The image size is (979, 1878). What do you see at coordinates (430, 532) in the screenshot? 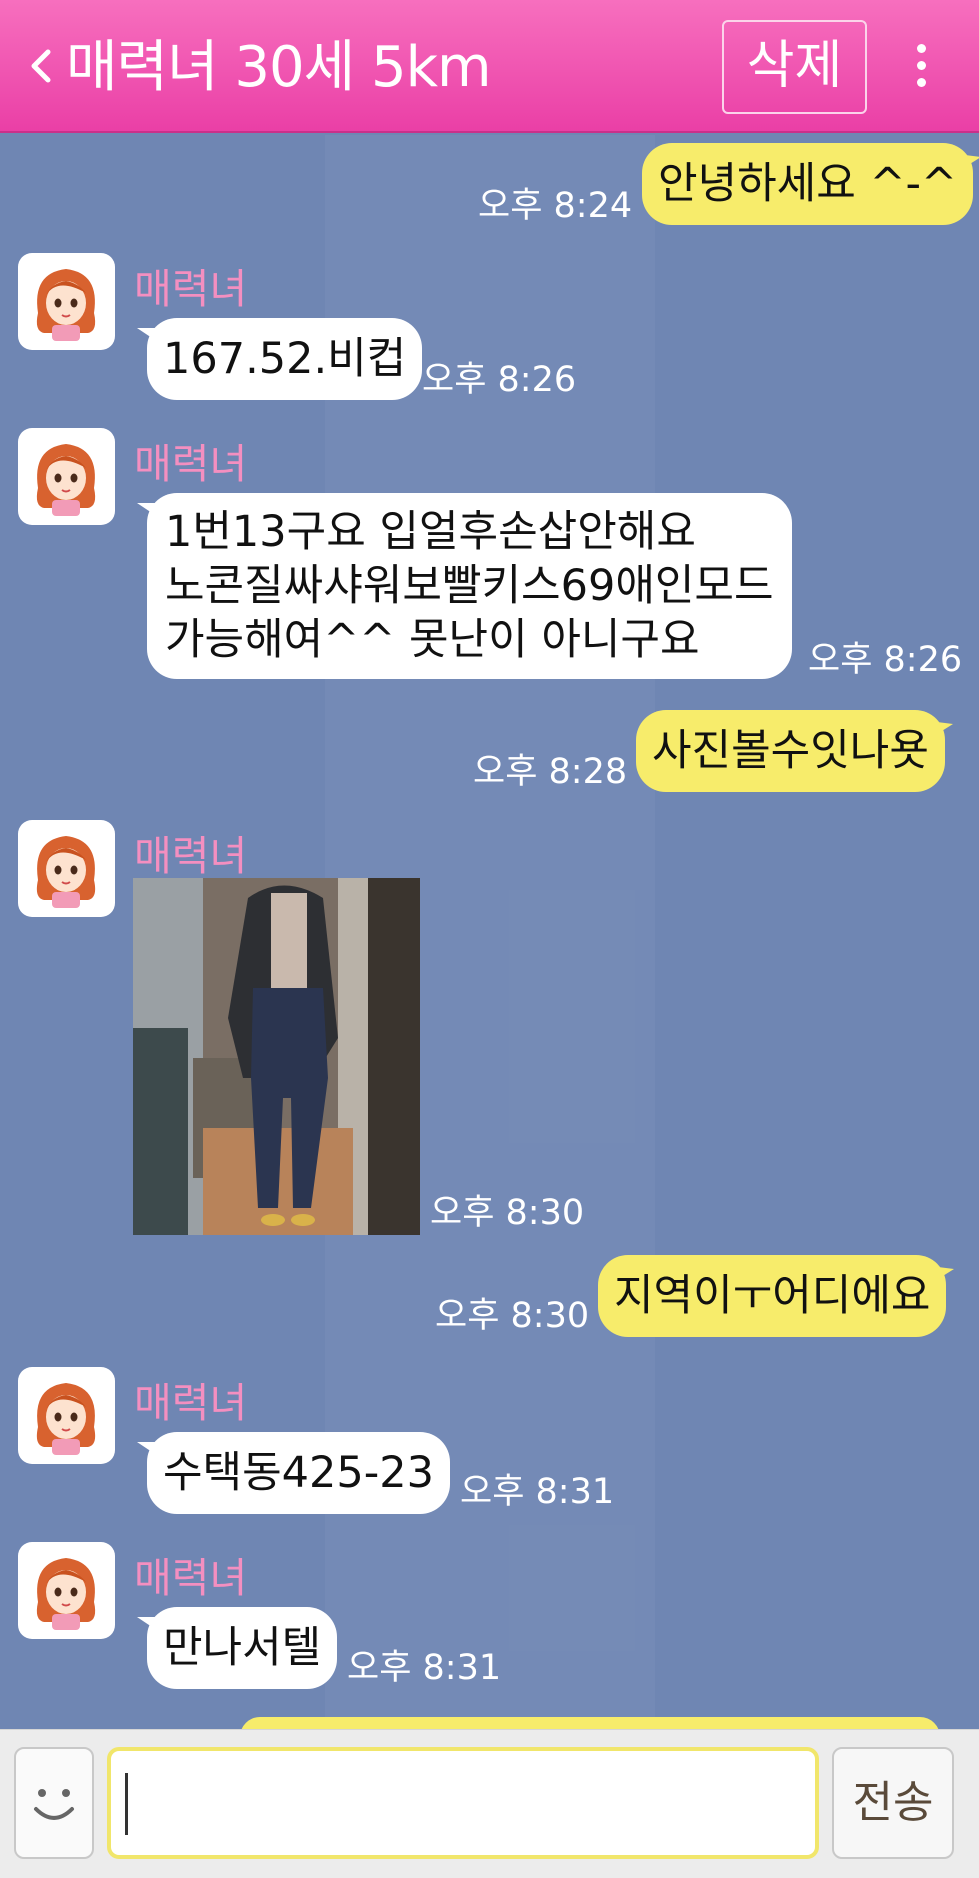
I see `message-line: 1번13구요 입얼후손삽안해요` at bounding box center [430, 532].